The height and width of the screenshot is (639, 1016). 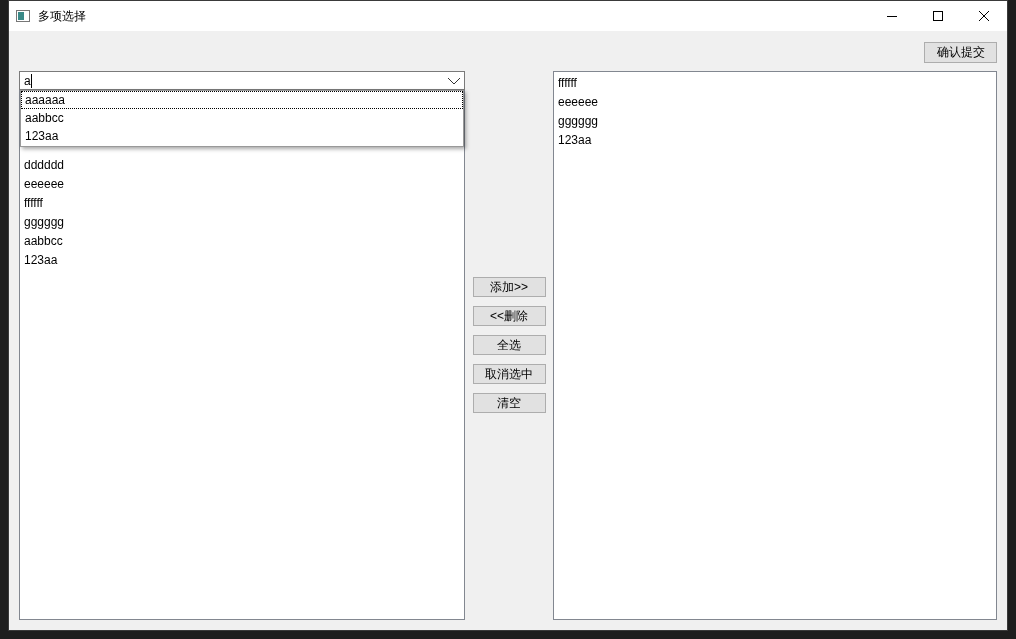 What do you see at coordinates (509, 316) in the screenshot?
I see `action-button: <<删除` at bounding box center [509, 316].